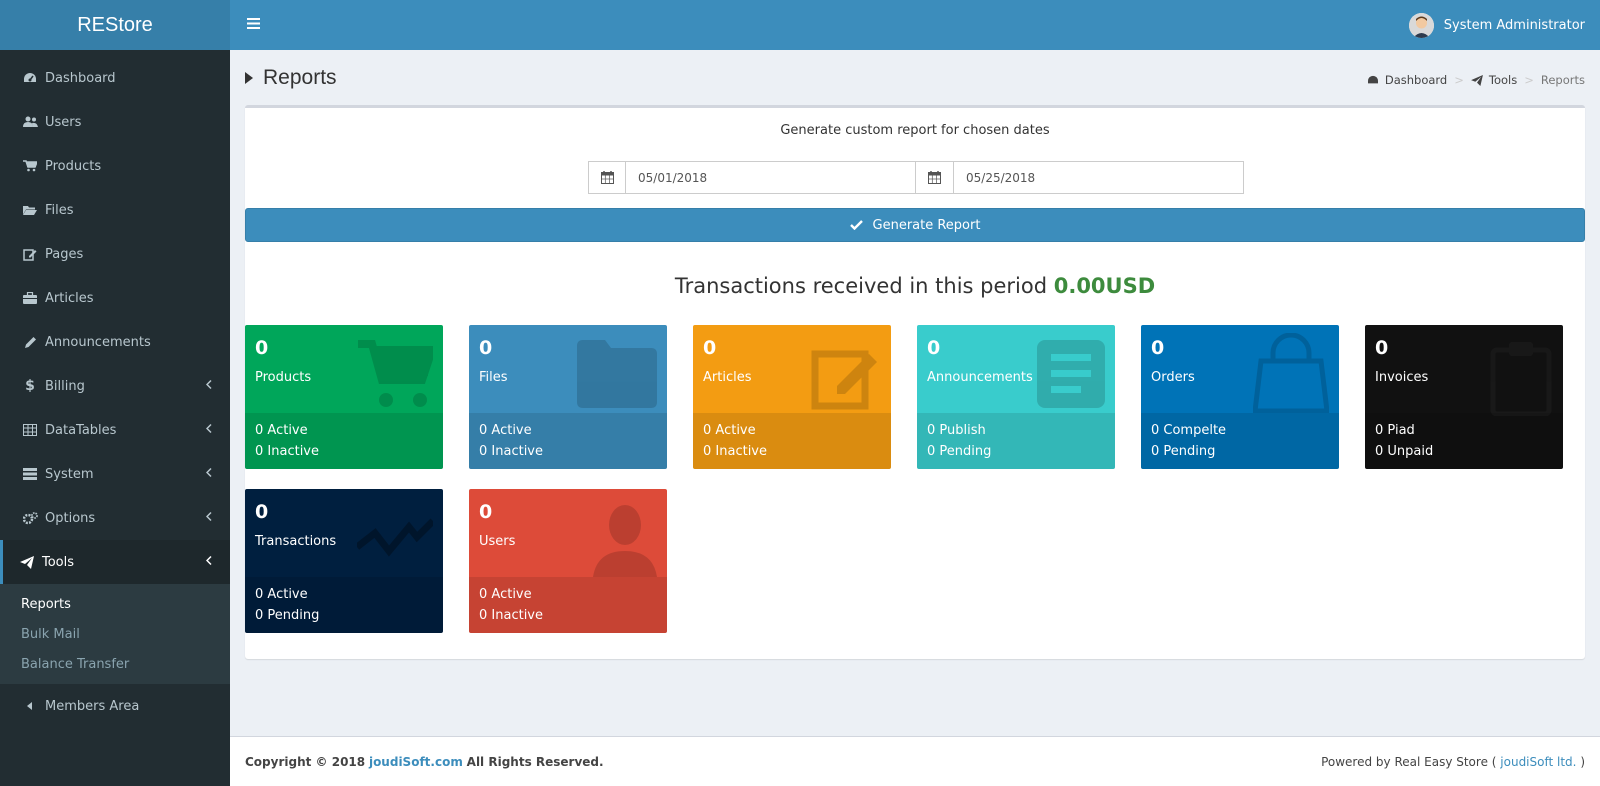  I want to click on sidebar-toggle-button, so click(253, 25).